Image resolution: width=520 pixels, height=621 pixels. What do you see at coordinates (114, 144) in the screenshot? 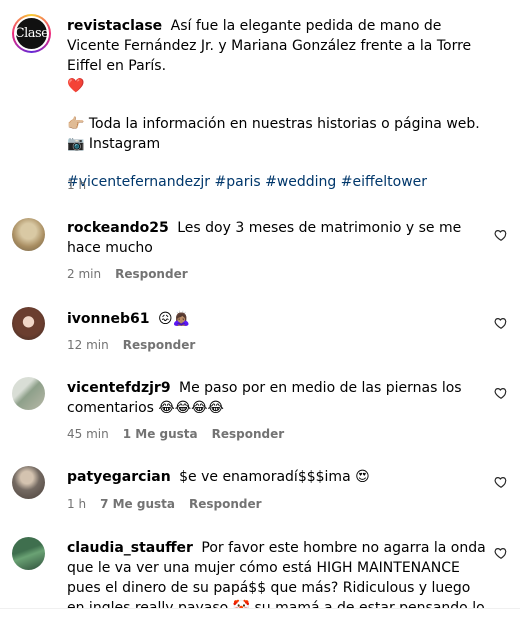
I see `caption-instagram-line: 📷 Instagram` at bounding box center [114, 144].